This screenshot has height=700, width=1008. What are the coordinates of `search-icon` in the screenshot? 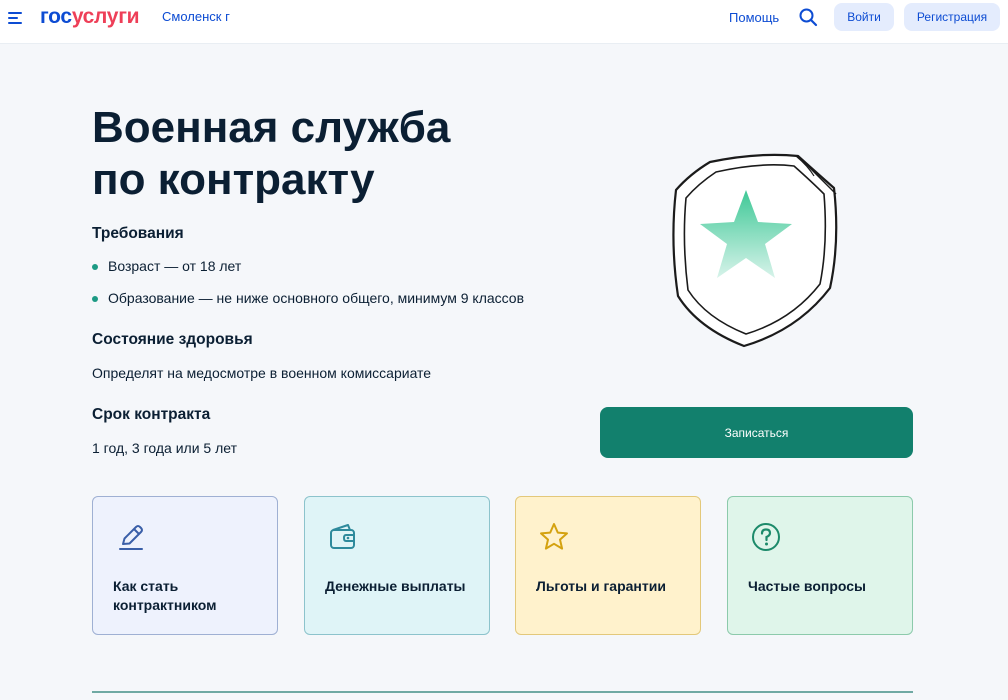 It's located at (808, 17).